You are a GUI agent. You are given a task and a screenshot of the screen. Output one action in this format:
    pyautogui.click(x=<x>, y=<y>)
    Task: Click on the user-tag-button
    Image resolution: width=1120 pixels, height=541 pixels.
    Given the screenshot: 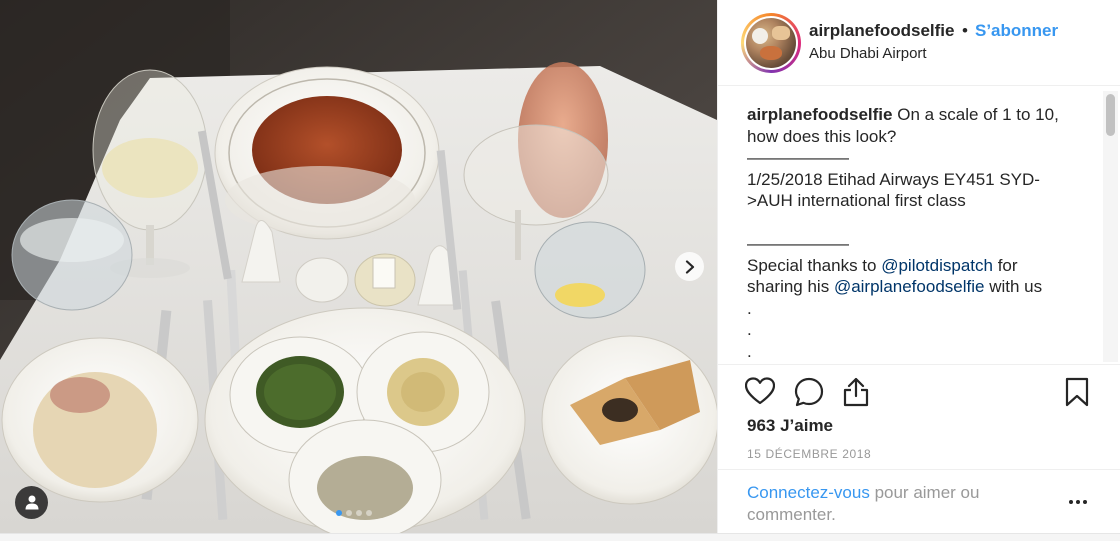 What is the action you would take?
    pyautogui.click(x=31, y=502)
    